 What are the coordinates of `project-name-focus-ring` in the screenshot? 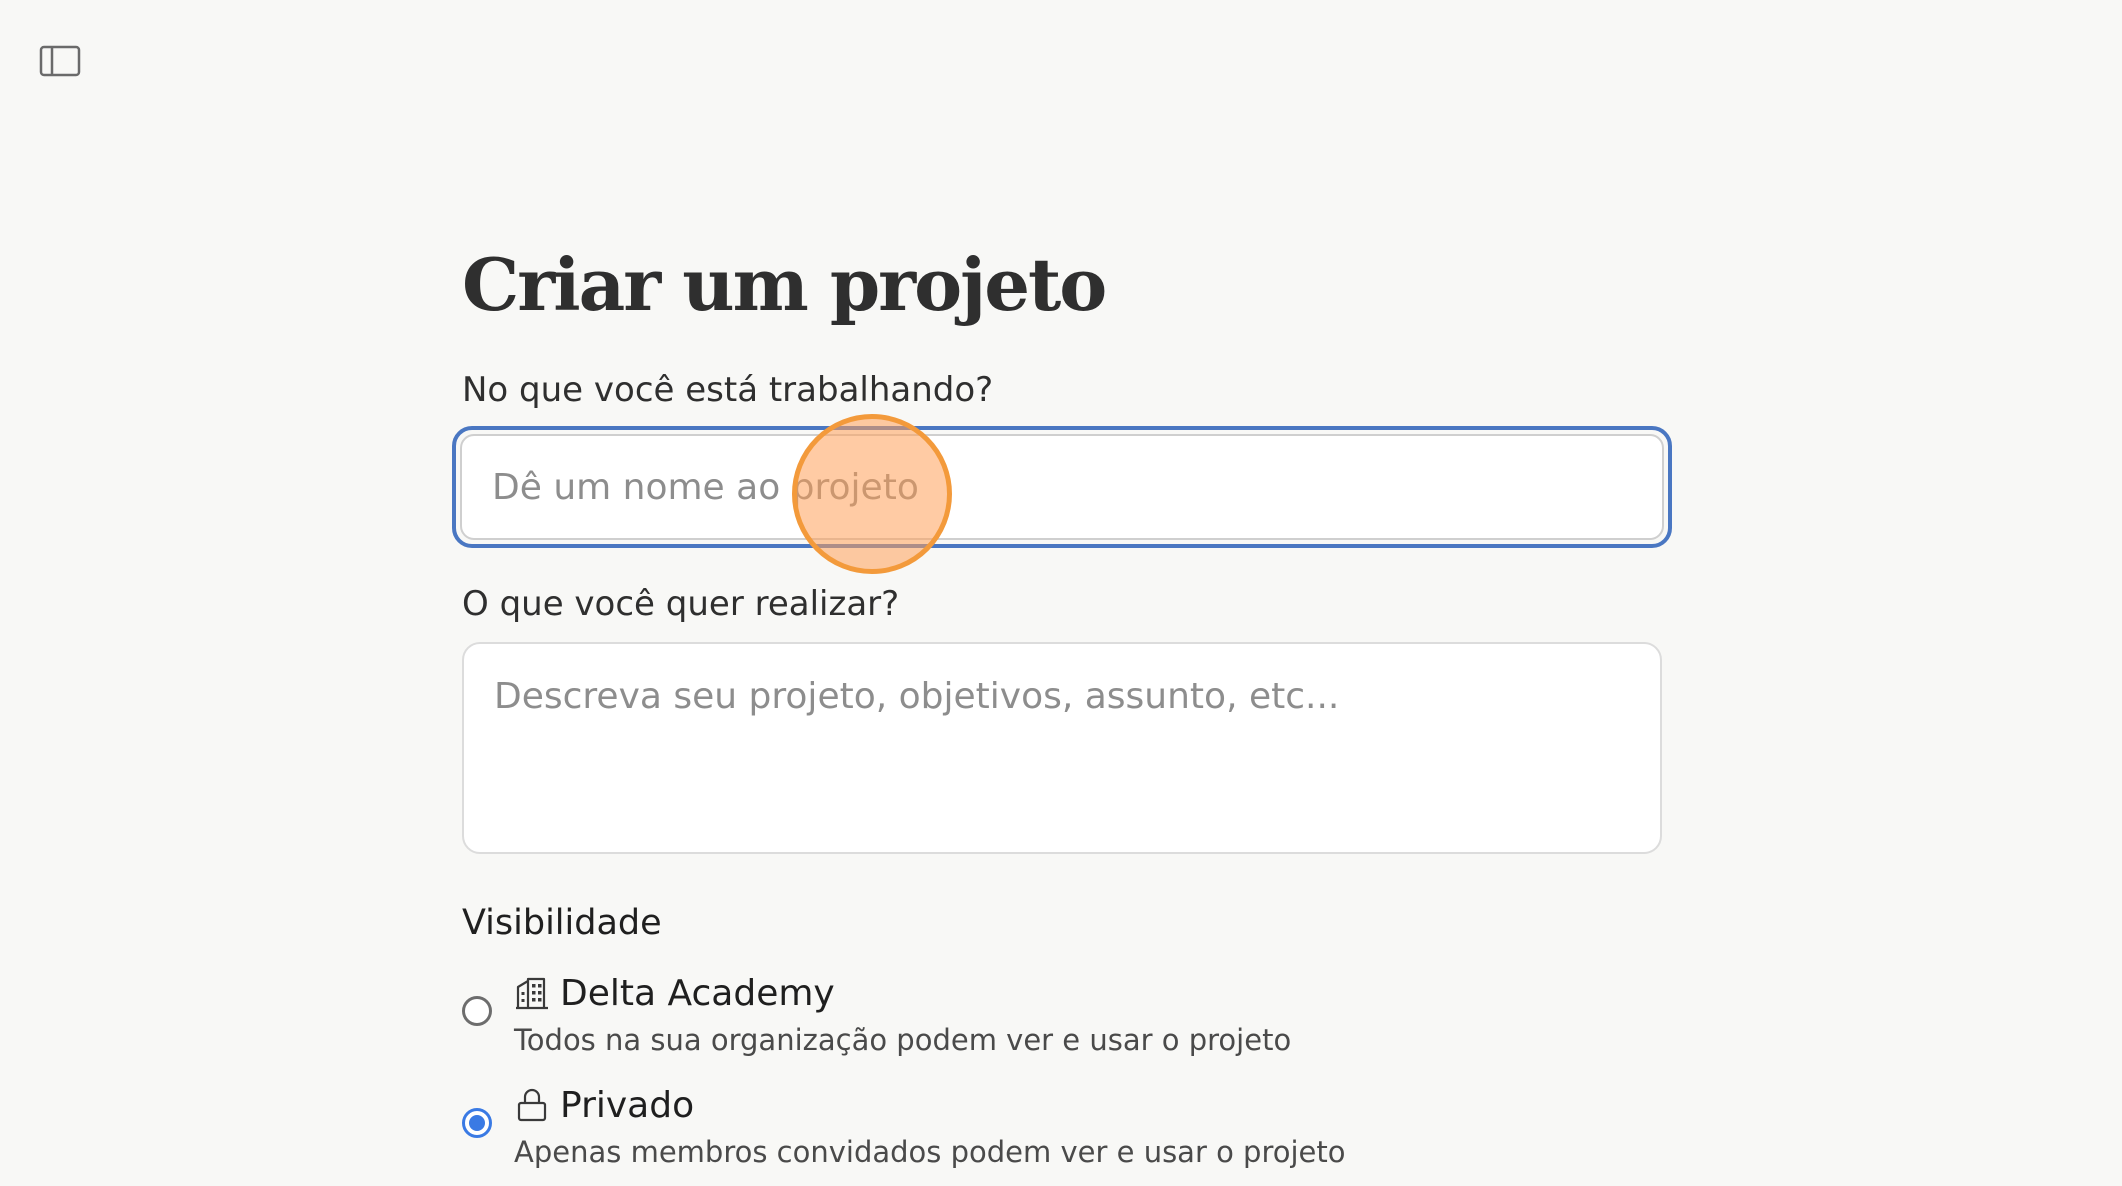 It's located at (1062, 487).